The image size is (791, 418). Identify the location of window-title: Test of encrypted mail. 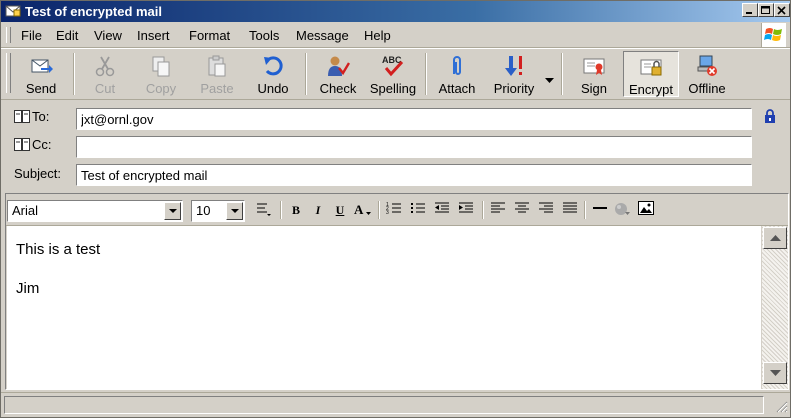
(94, 11).